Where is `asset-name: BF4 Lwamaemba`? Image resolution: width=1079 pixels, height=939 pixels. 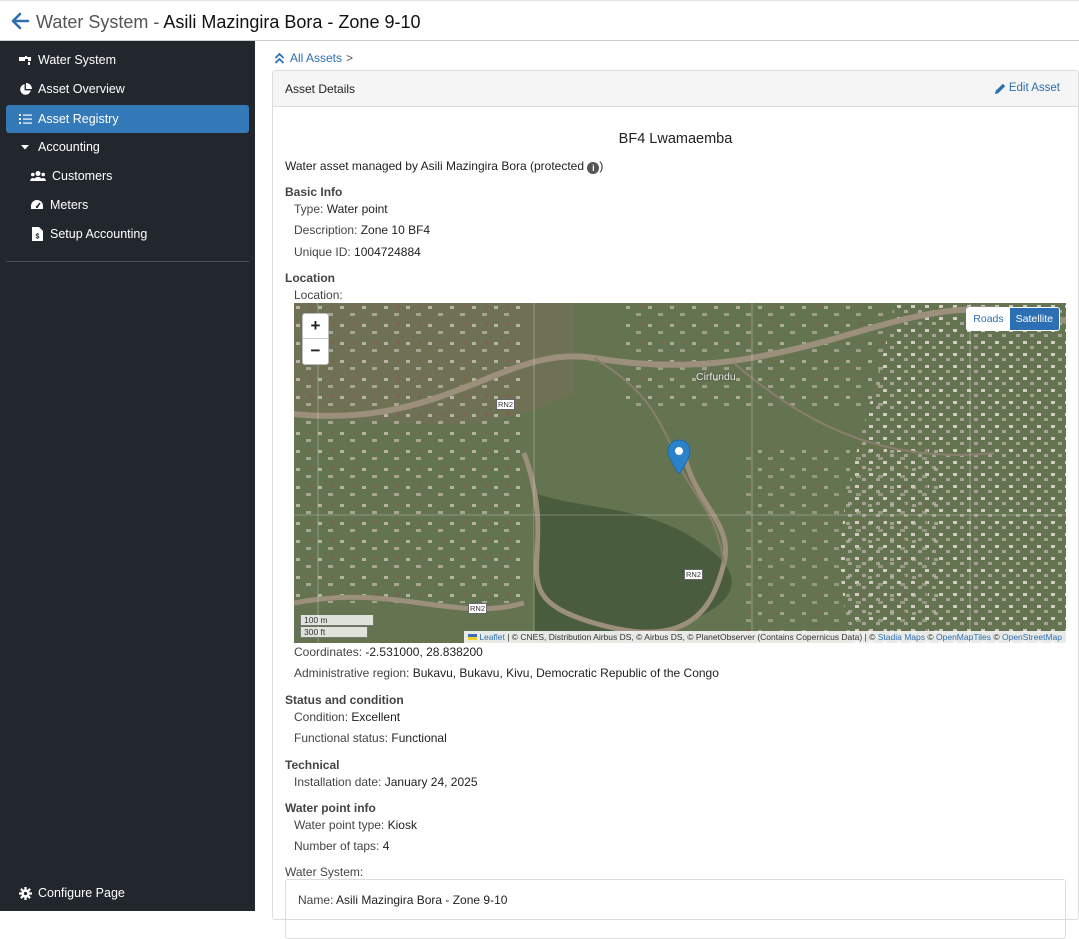 asset-name: BF4 Lwamaemba is located at coordinates (675, 139).